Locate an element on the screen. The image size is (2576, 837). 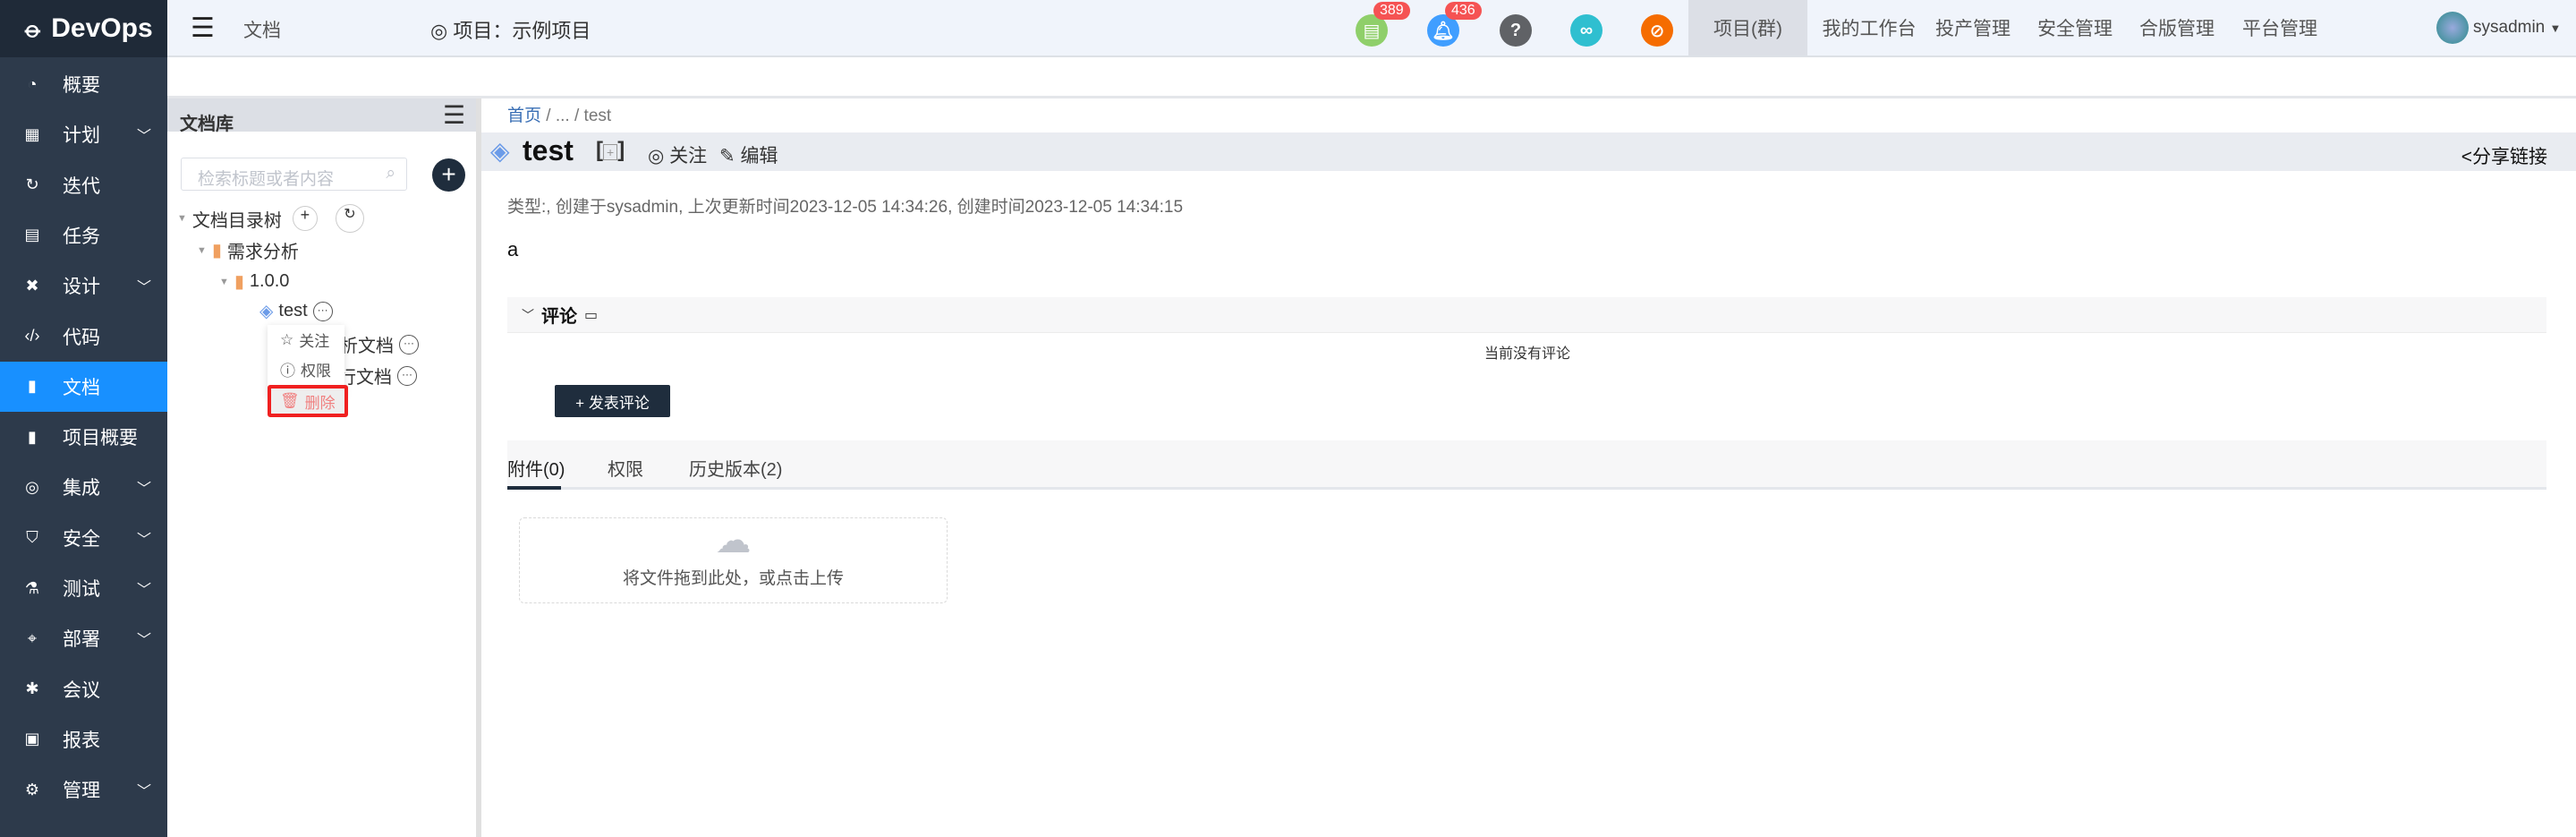
upload-dropzone: ☁ 将文件拖到此处，或点击上传 is located at coordinates (733, 560).